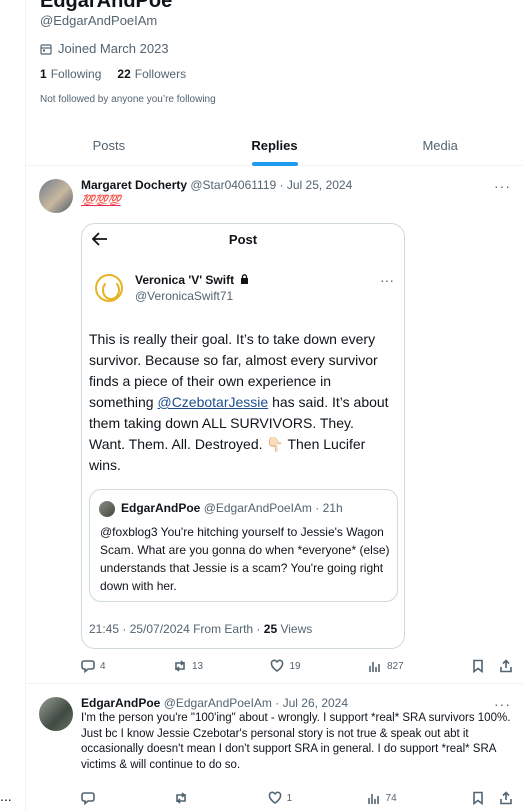 Image resolution: width=523 pixels, height=811 pixels. Describe the element at coordinates (101, 201) in the screenshot. I see `tweet-text: 💯💯💯` at that location.